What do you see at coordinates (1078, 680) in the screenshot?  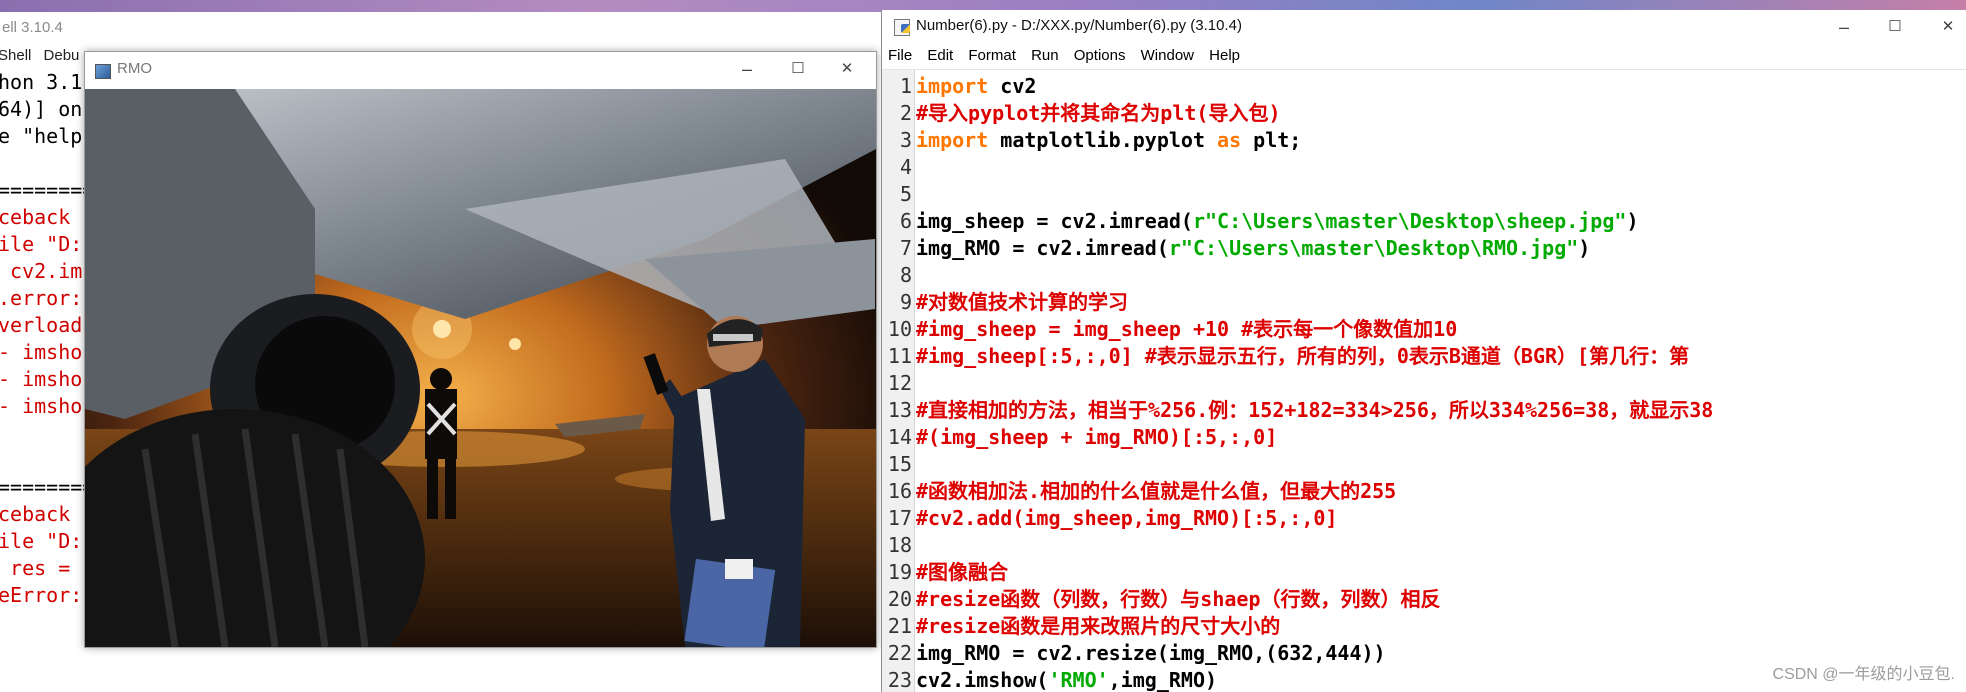 I see `string-token: 'RMO'` at bounding box center [1078, 680].